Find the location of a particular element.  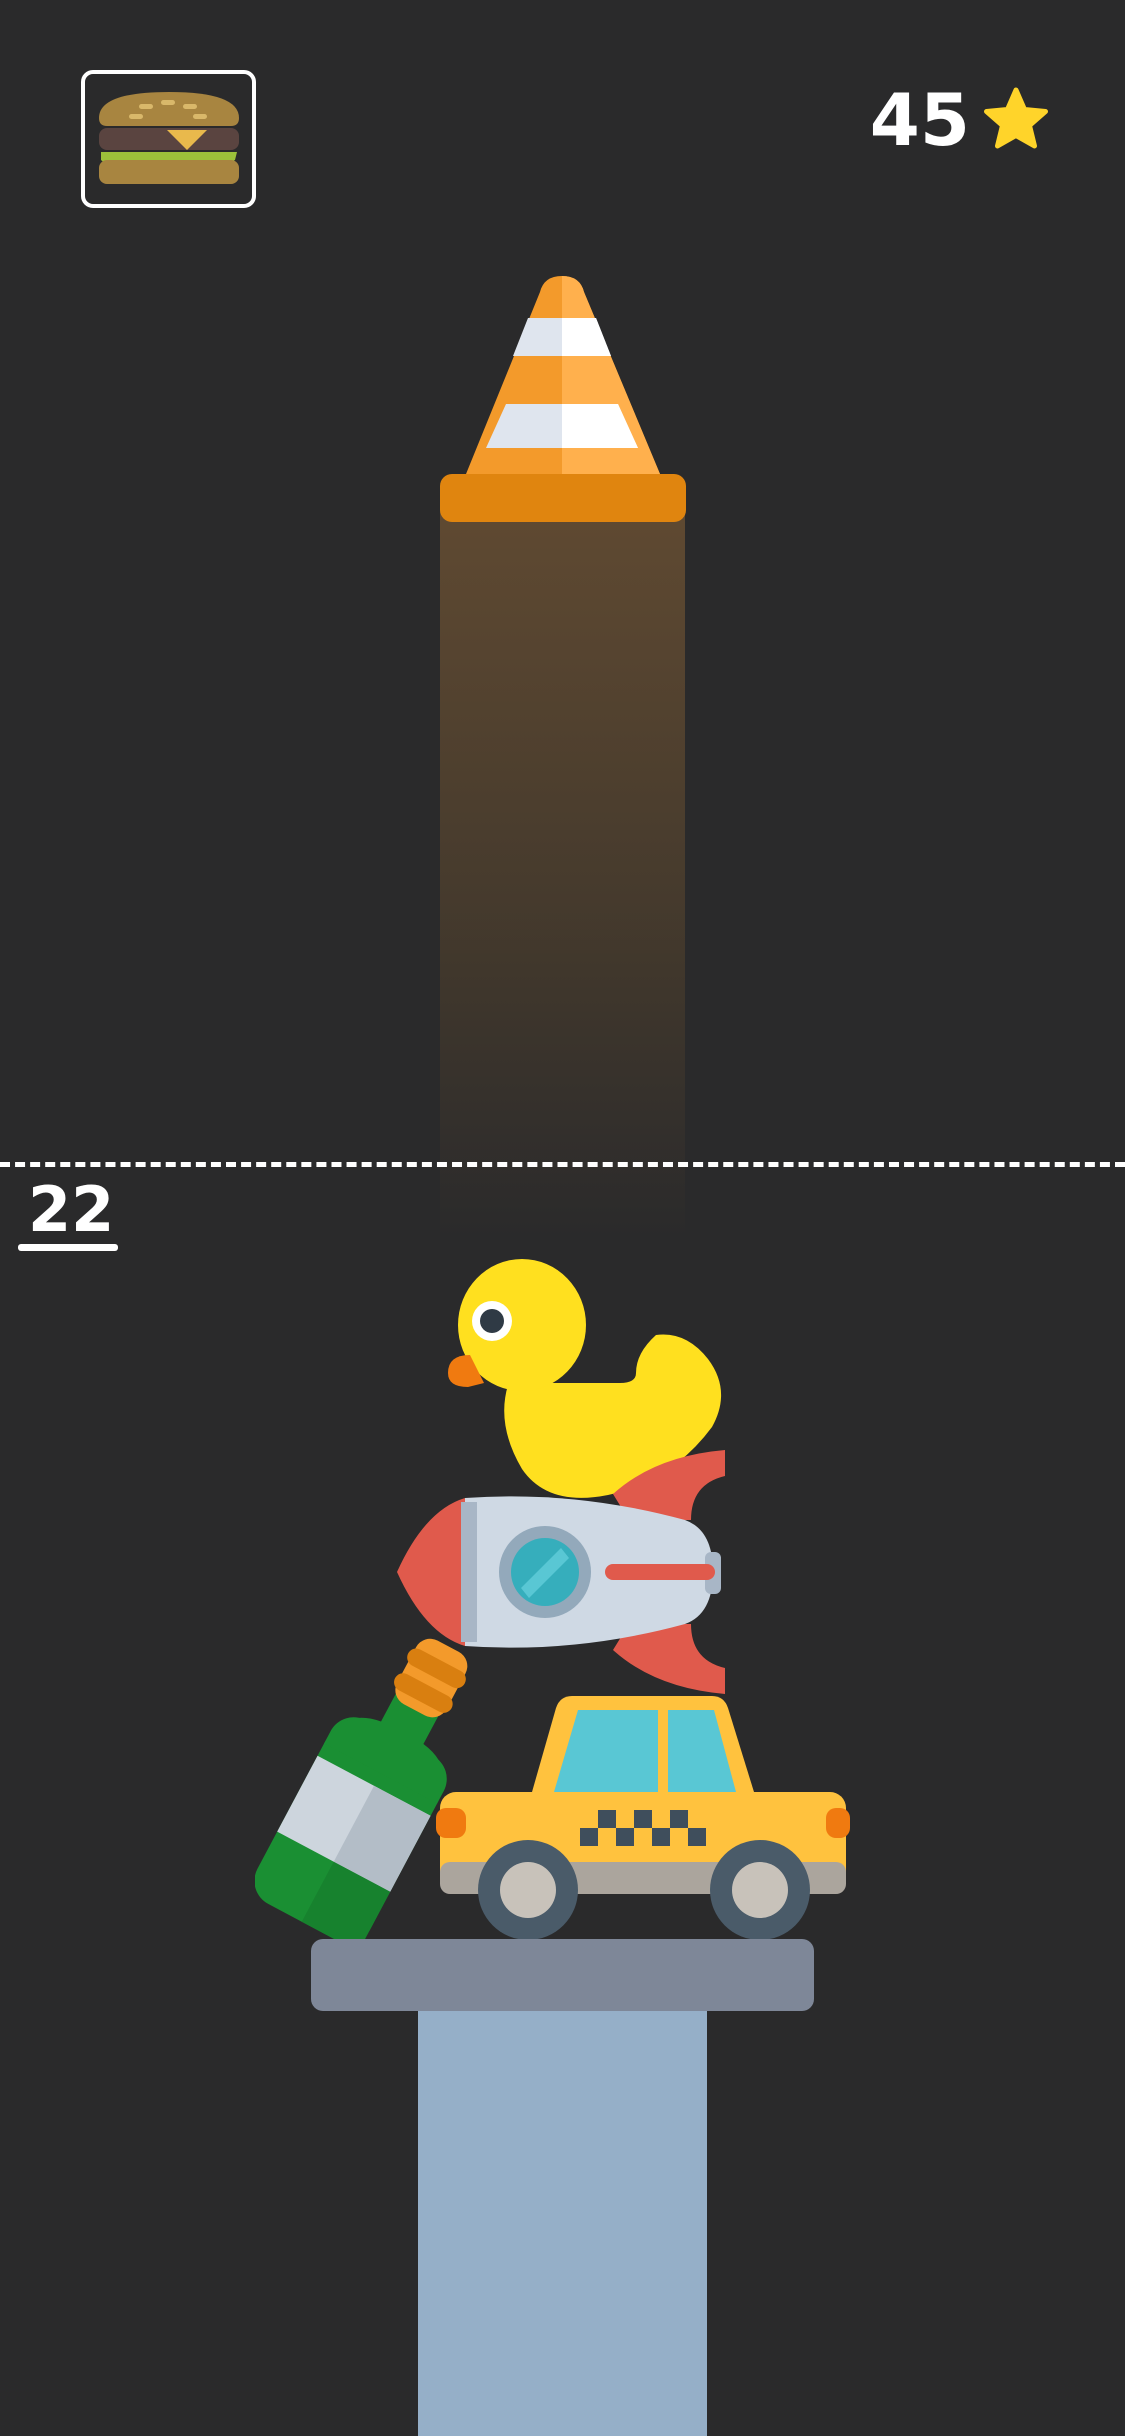

burger-icon is located at coordinates (169, 138).